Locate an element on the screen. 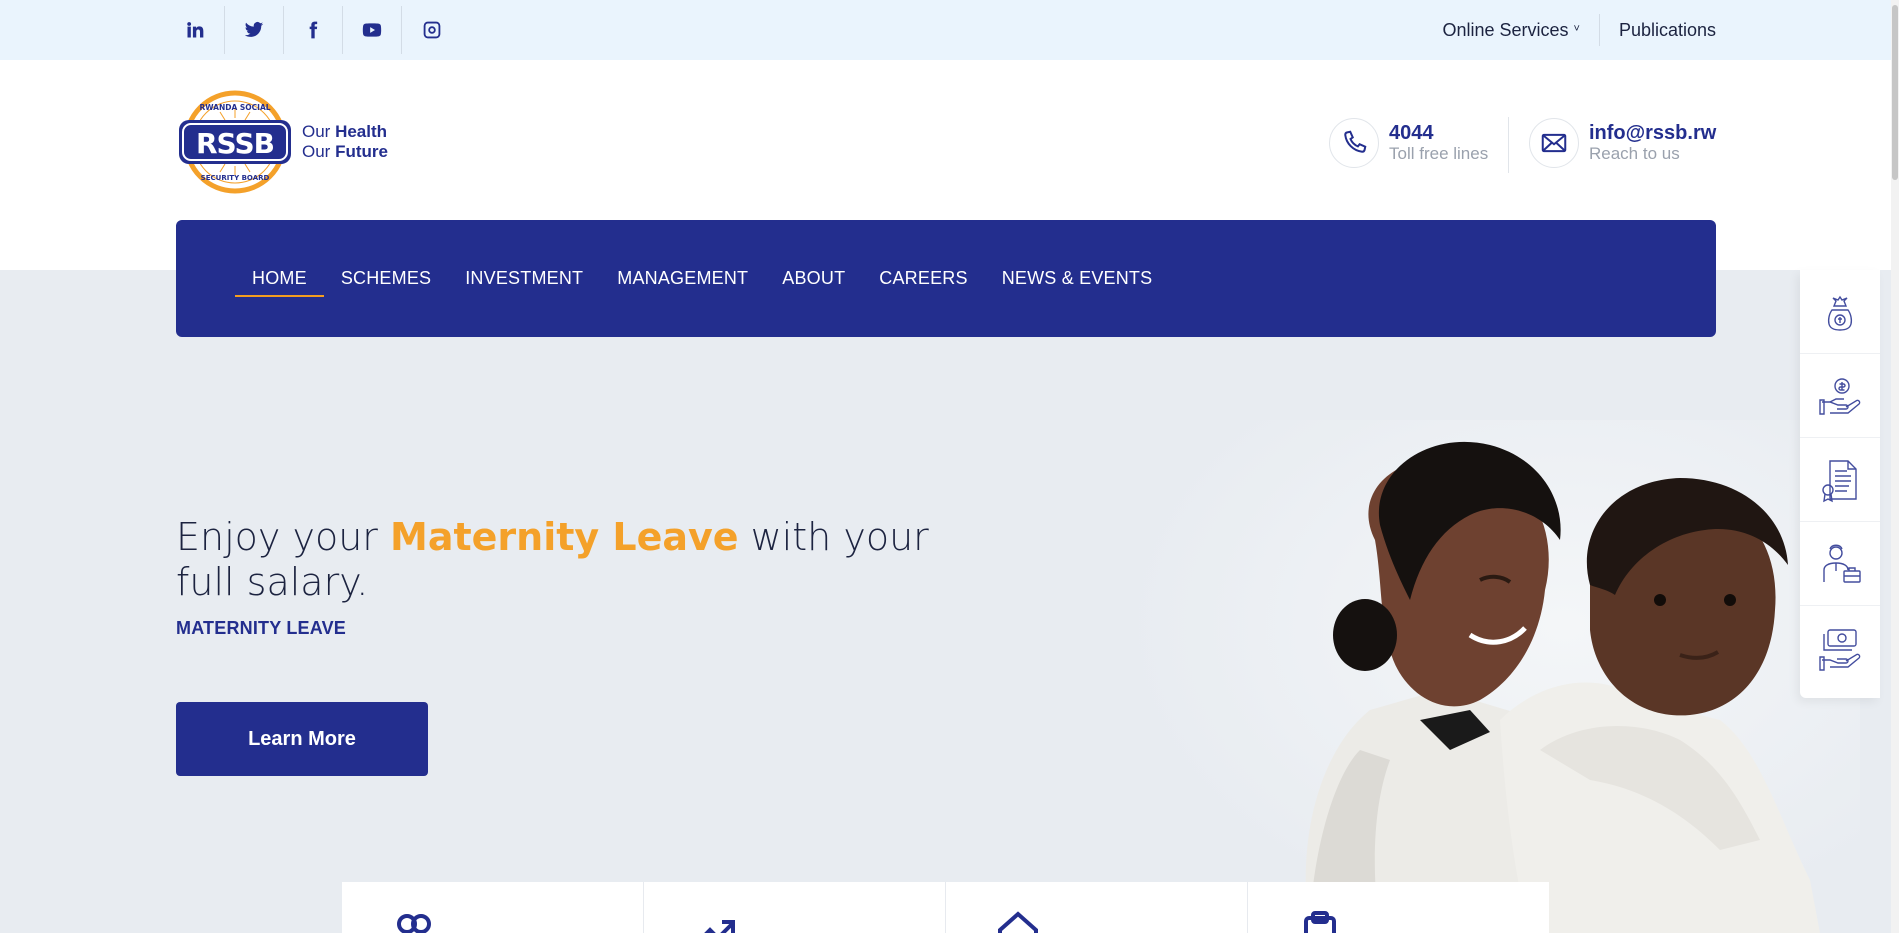  logo-ring-top: RWANDA SOCIAL is located at coordinates (234, 107).